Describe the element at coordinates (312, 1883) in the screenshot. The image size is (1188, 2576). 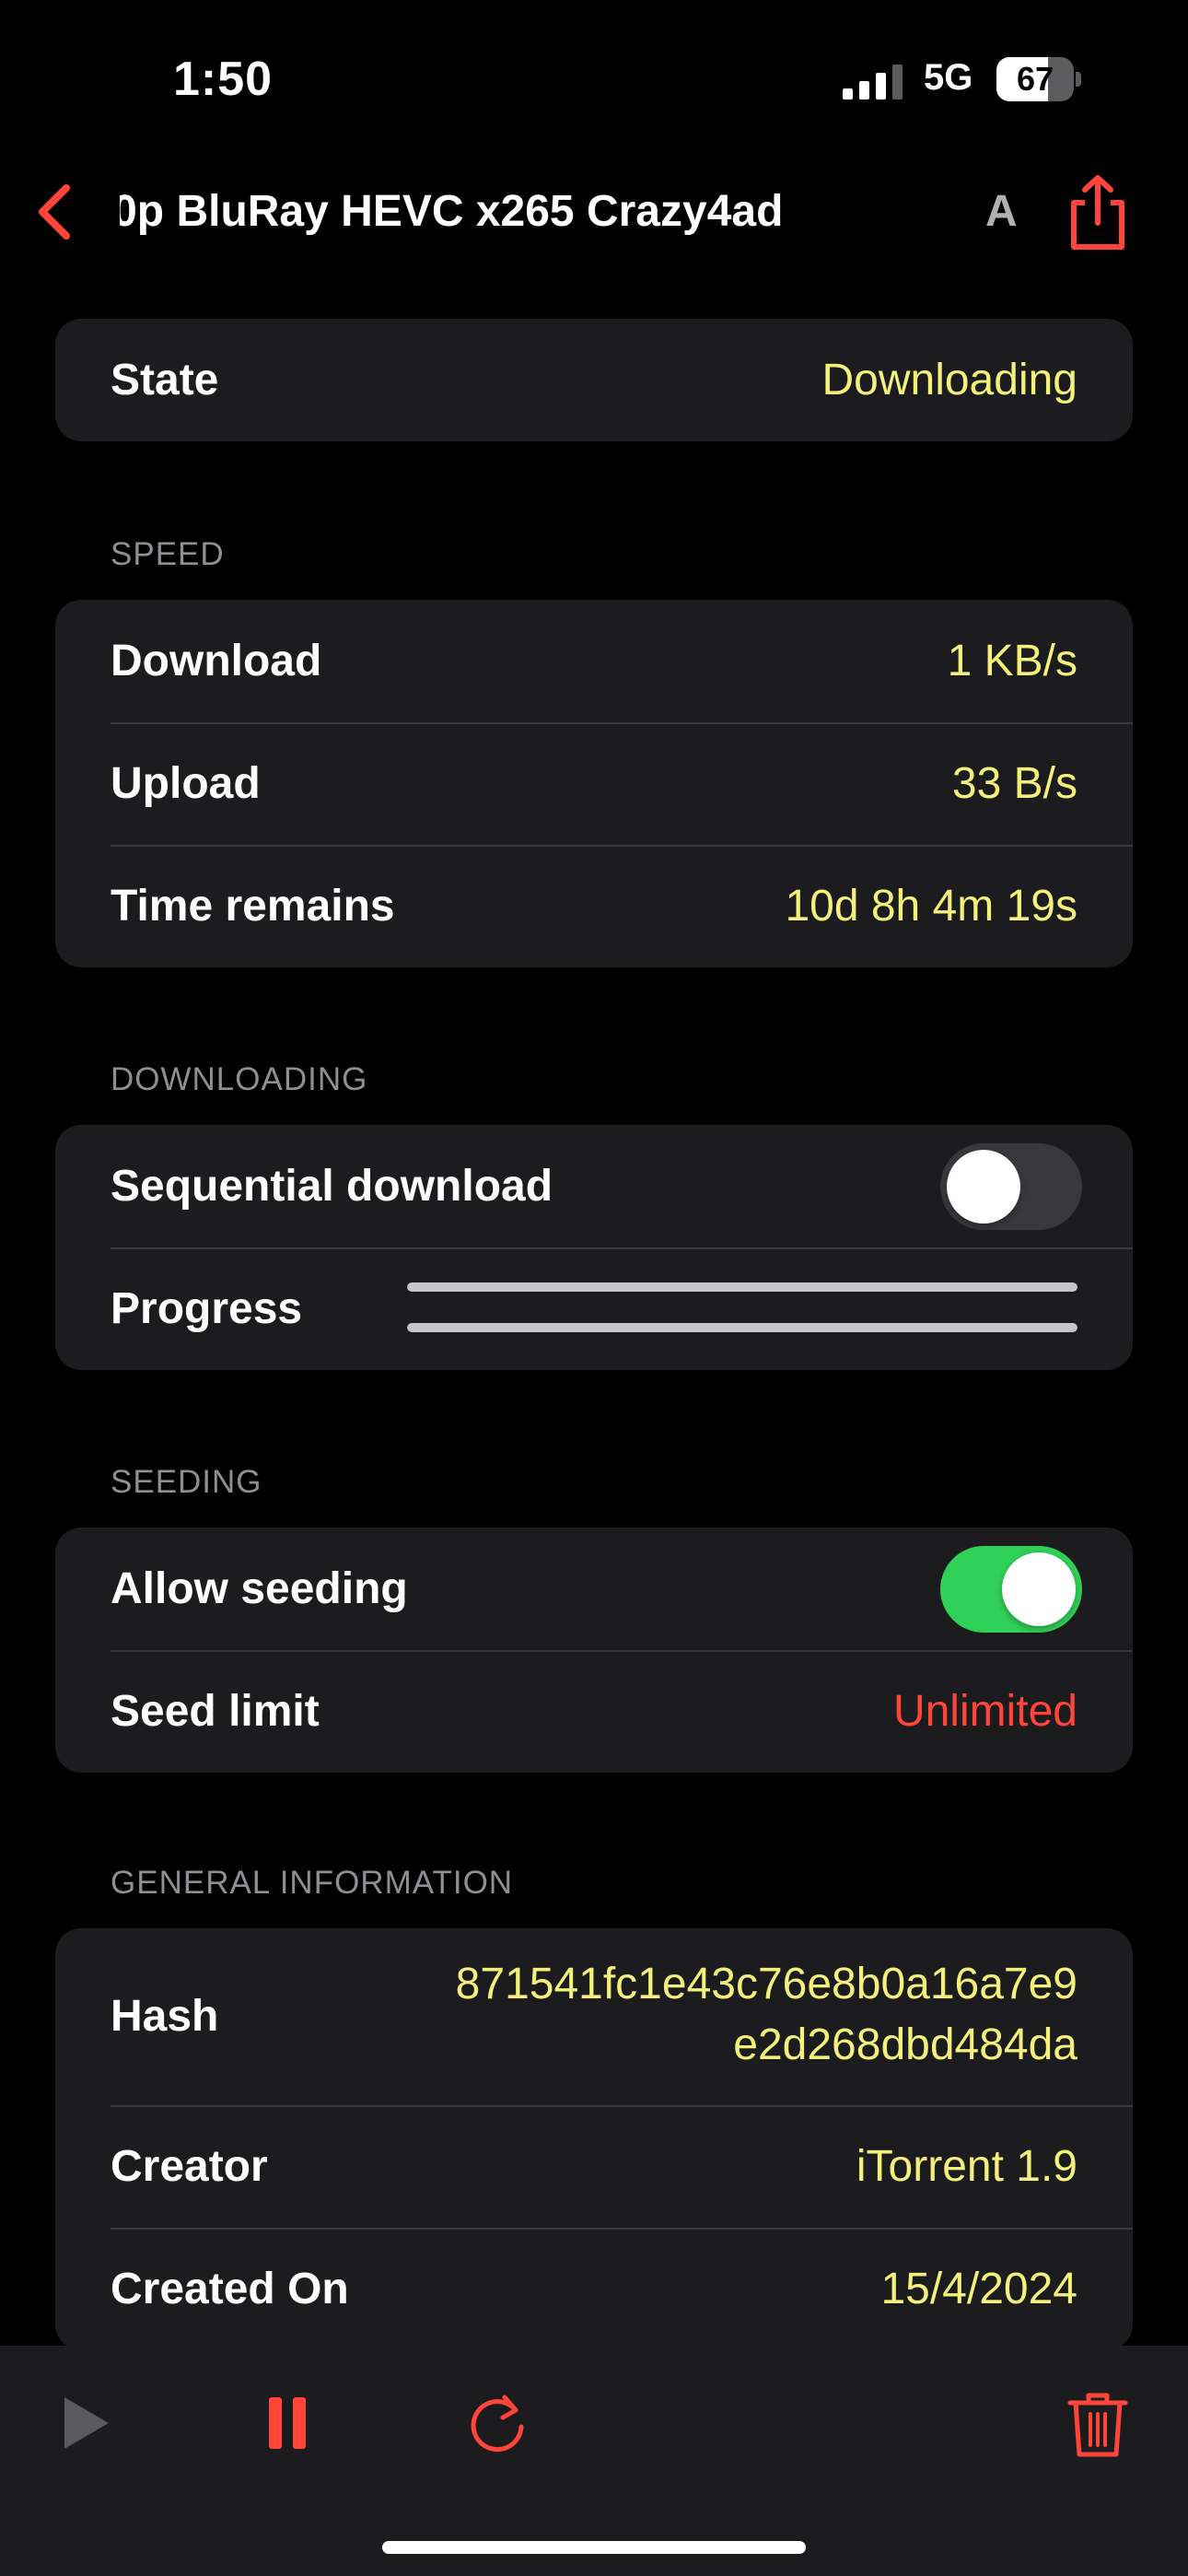
I see `general-info-section-header: GENERAL INFORMATION` at that location.